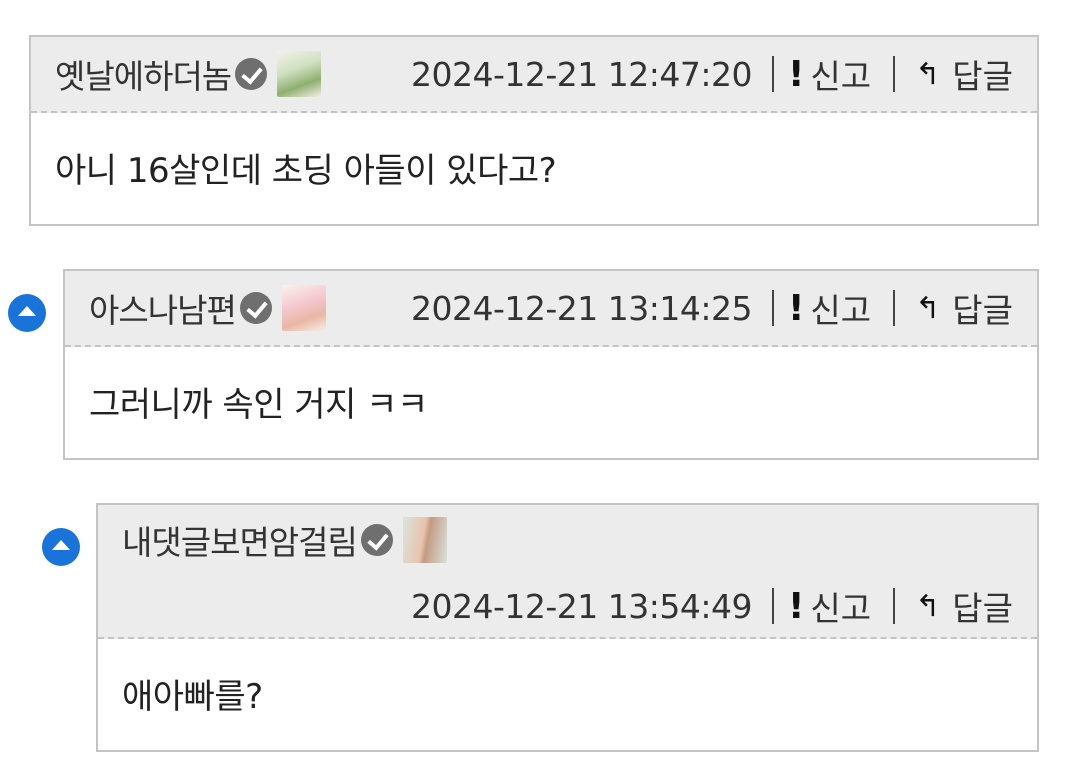  Describe the element at coordinates (581, 74) in the screenshot. I see `timestamp: 2024-12-21 12:47:20` at that location.